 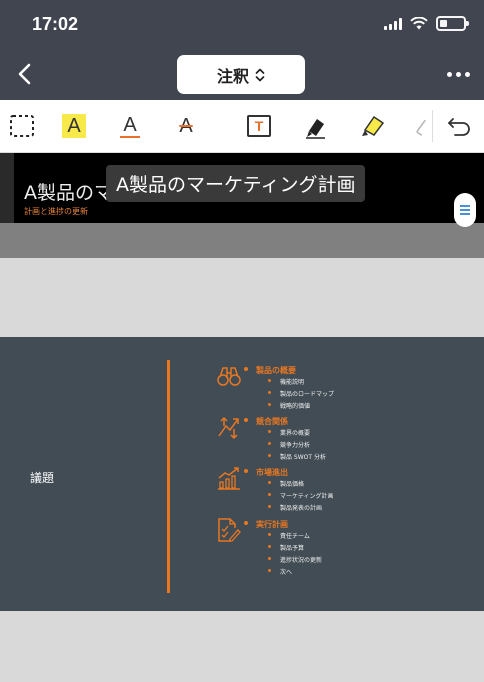 I want to click on section-title: 製品の概要, so click(x=270, y=370).